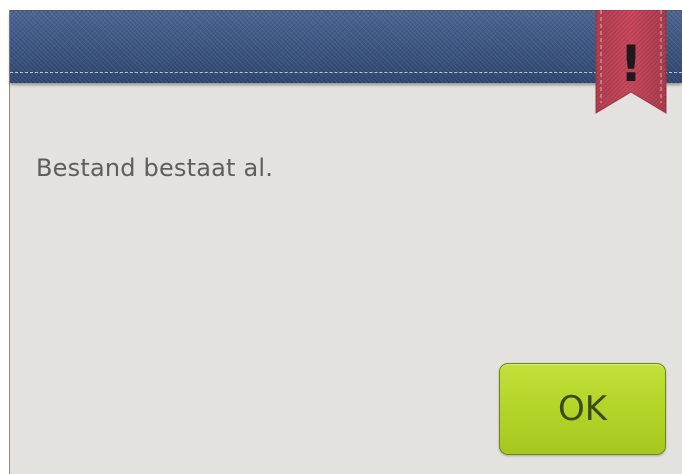 Image resolution: width=682 pixels, height=474 pixels. What do you see at coordinates (582, 409) in the screenshot?
I see `ok-button: OK` at bounding box center [582, 409].